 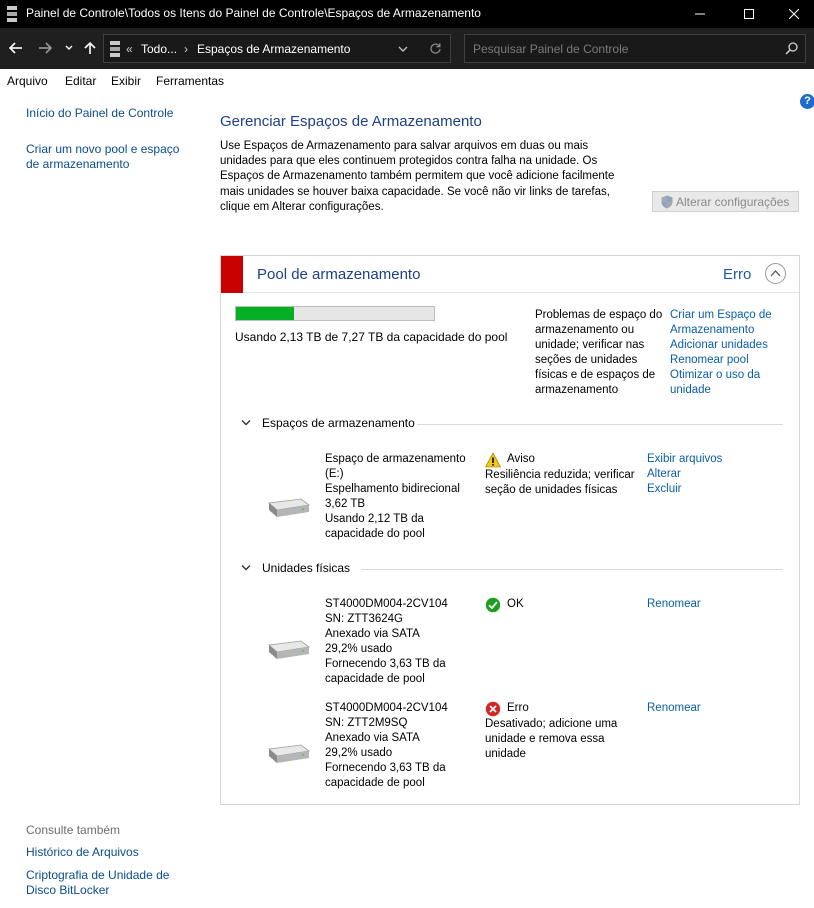 What do you see at coordinates (493, 709) in the screenshot?
I see `error-circle-icon` at bounding box center [493, 709].